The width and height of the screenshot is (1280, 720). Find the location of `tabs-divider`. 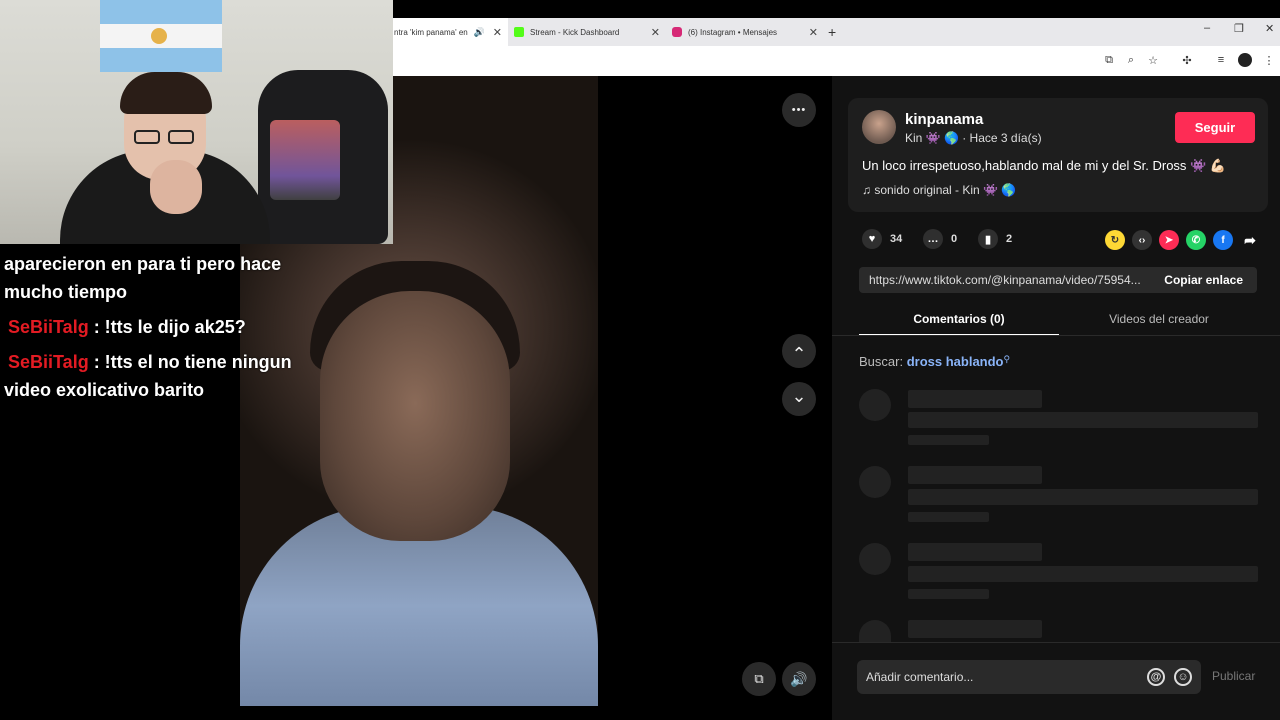

tabs-divider is located at coordinates (1056, 335).